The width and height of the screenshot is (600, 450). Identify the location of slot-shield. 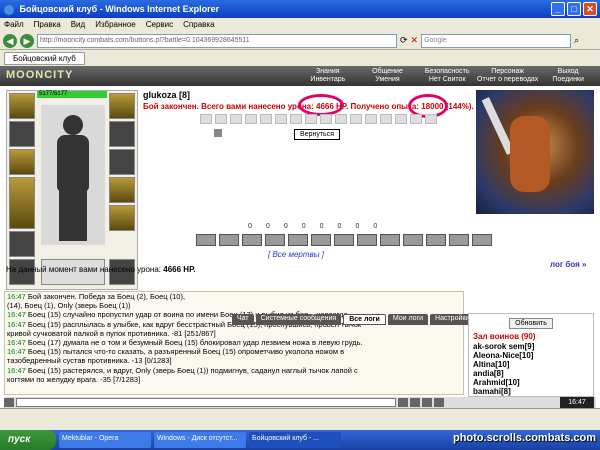
(122, 218).